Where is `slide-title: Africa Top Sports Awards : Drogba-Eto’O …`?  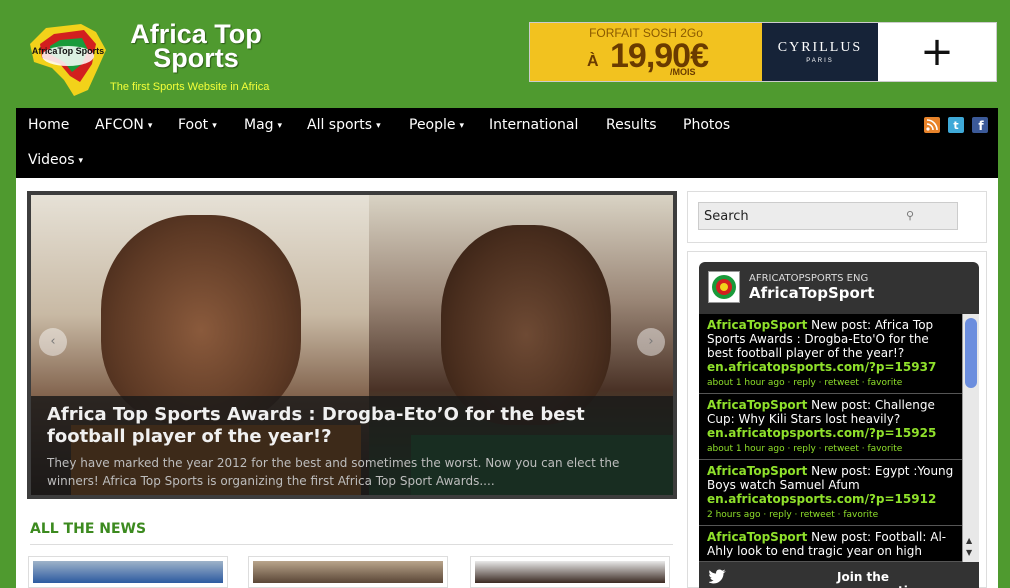 slide-title: Africa Top Sports Awards : Drogba-Eto’O … is located at coordinates (352, 426).